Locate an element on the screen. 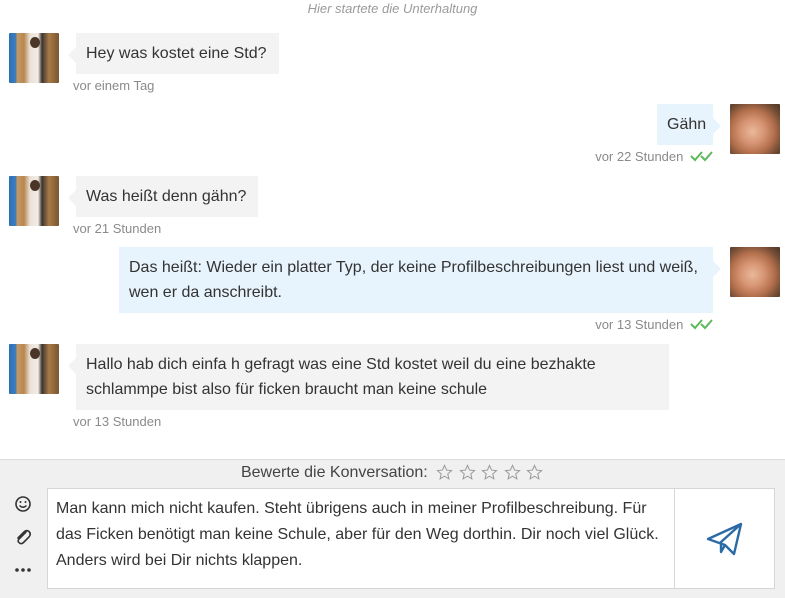  message-time: vor 21 Stunden is located at coordinates (117, 228).